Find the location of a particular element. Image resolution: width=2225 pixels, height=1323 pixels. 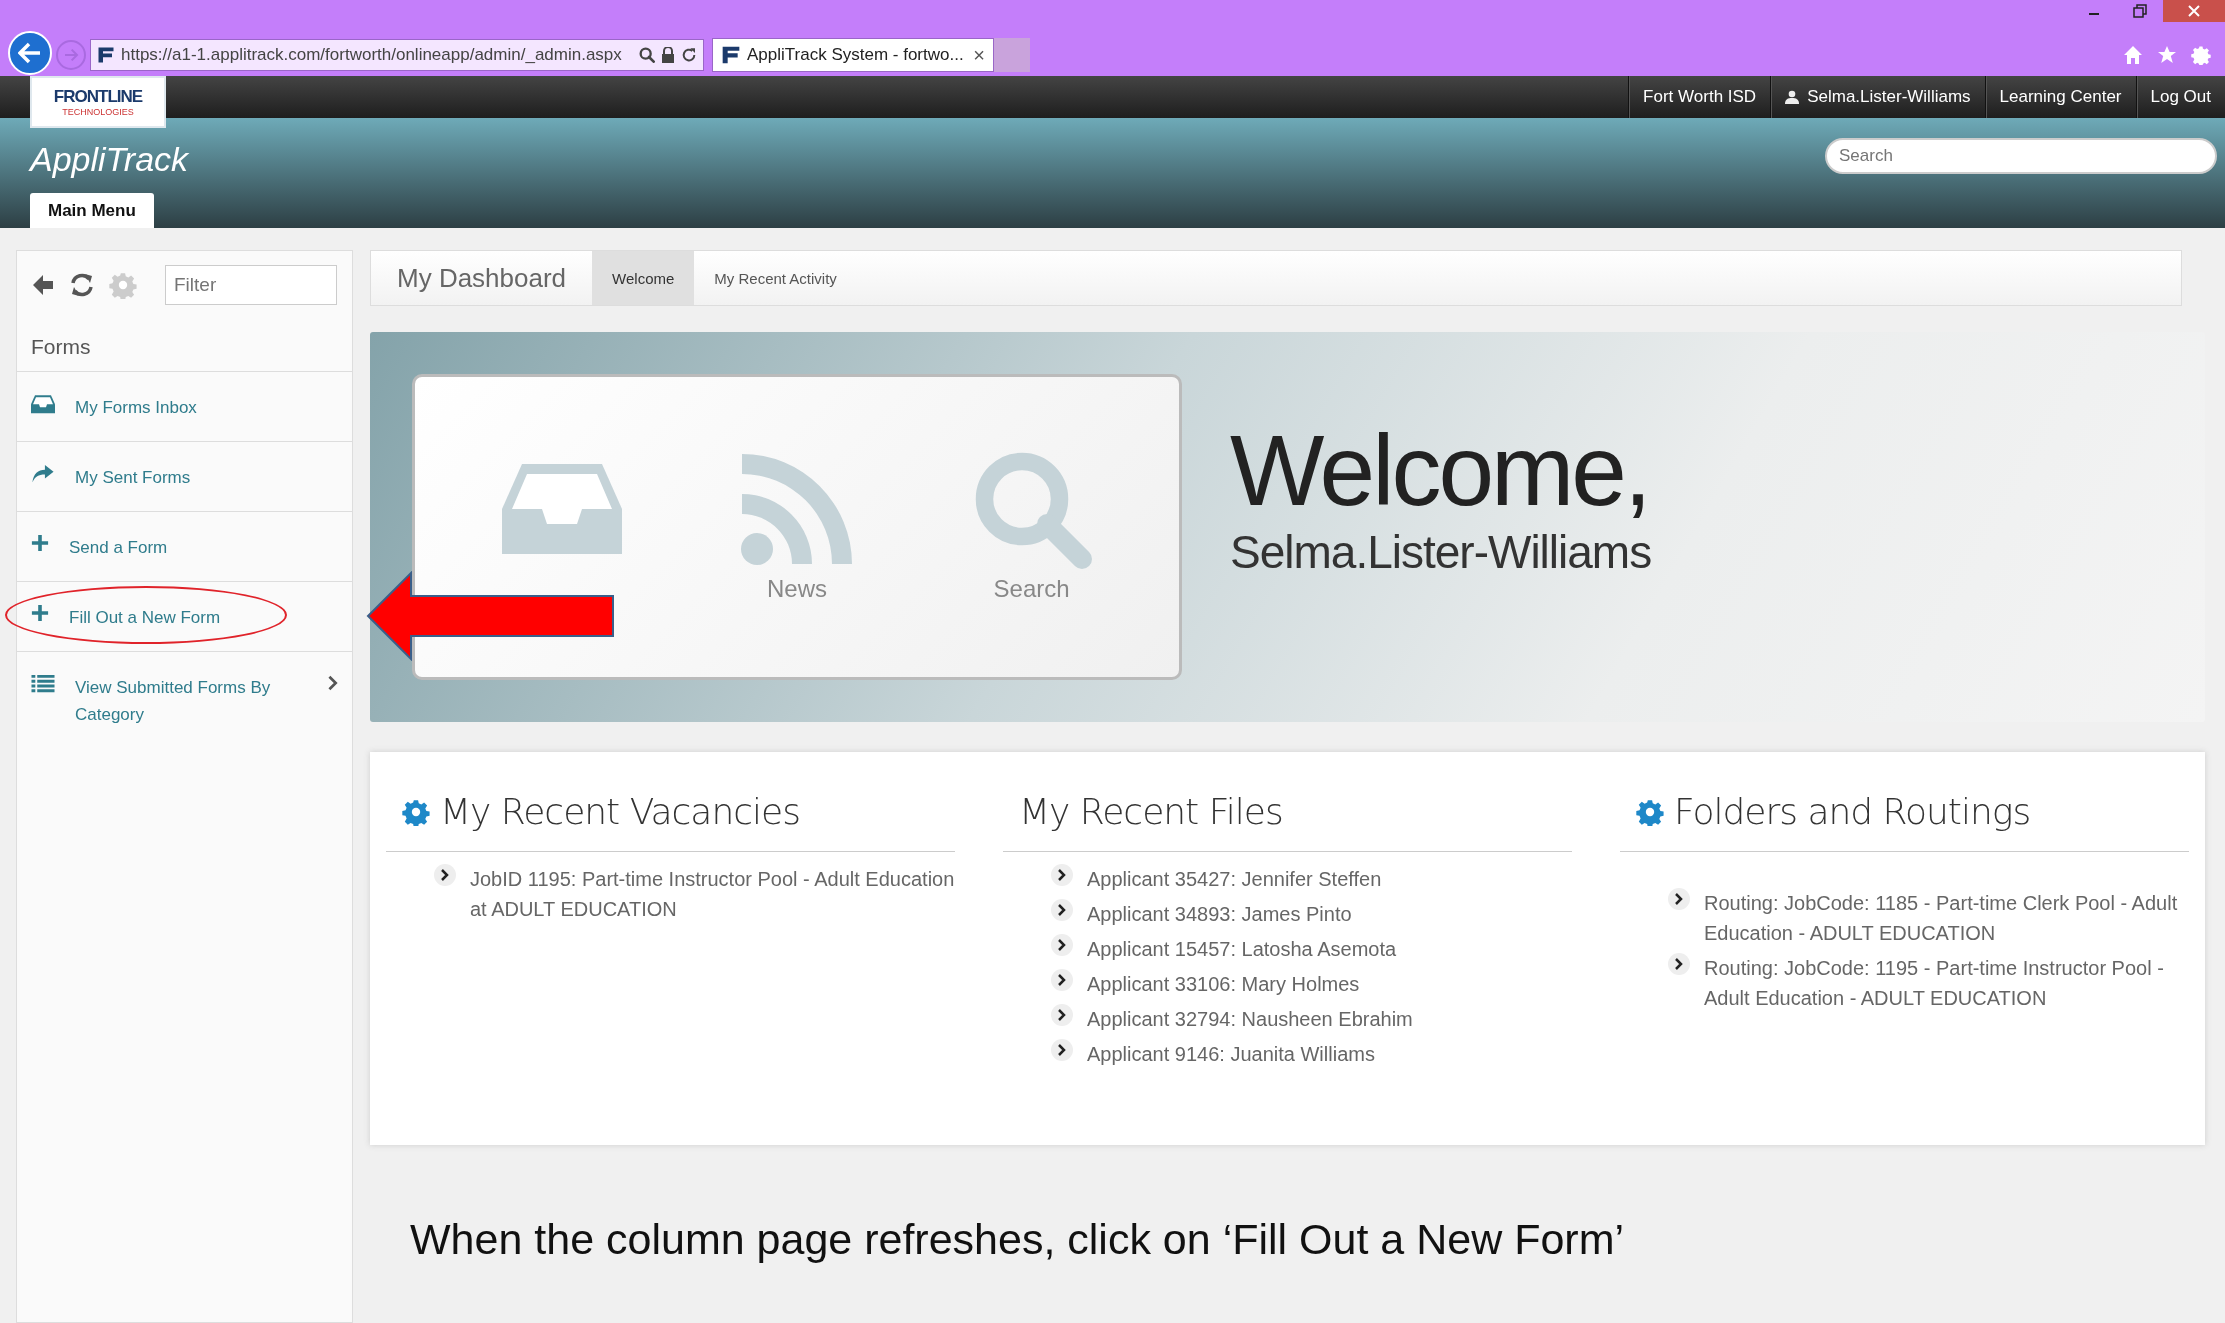

inbox-icon is located at coordinates (43, 404).